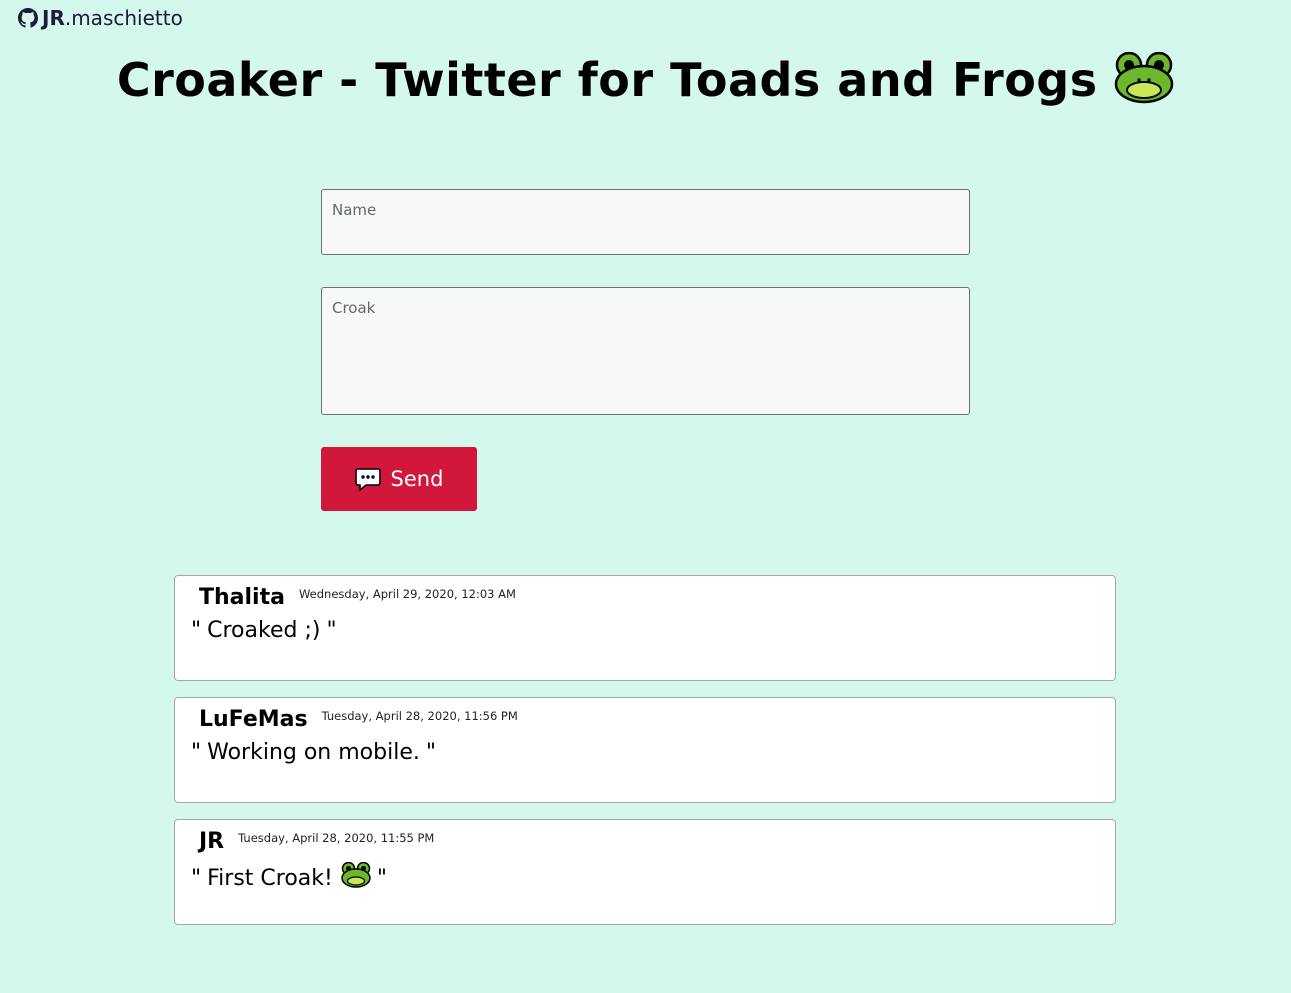 This screenshot has width=1291, height=993. What do you see at coordinates (354, 308) in the screenshot?
I see `croak-placeholder: Croak` at bounding box center [354, 308].